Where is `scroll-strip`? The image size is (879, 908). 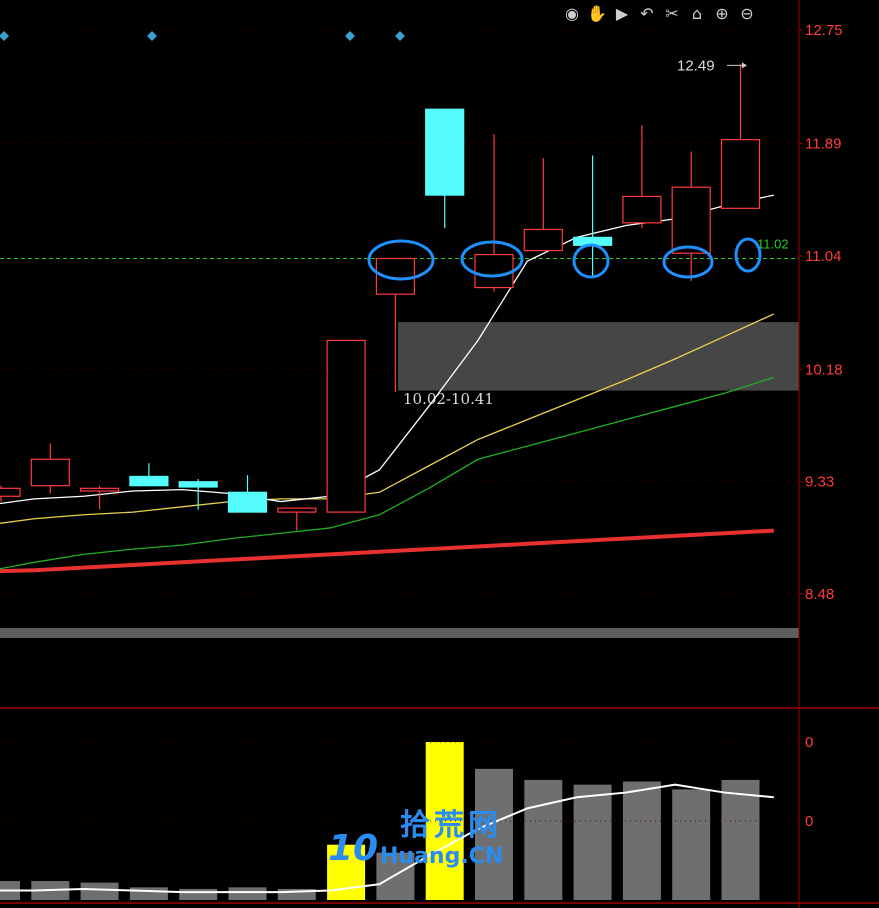
scroll-strip is located at coordinates (399, 633).